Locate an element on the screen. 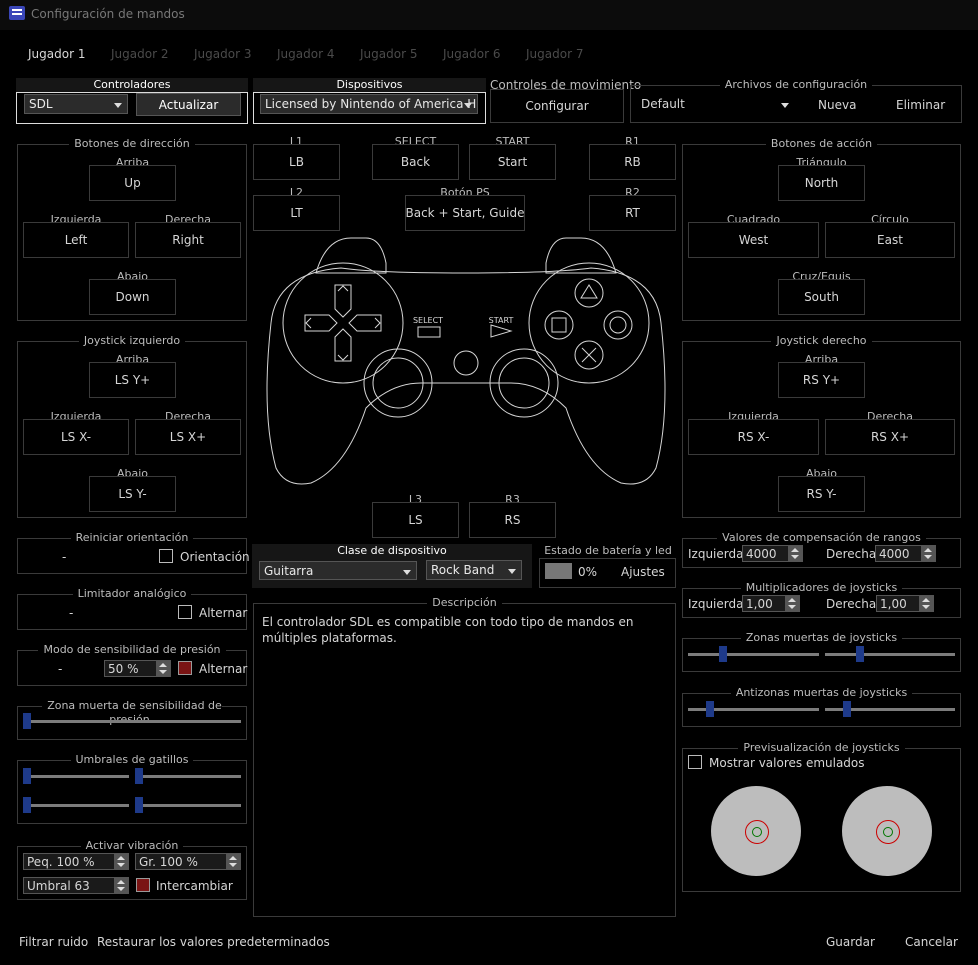 This screenshot has width=978, height=965. r2-button: RT is located at coordinates (632, 213).